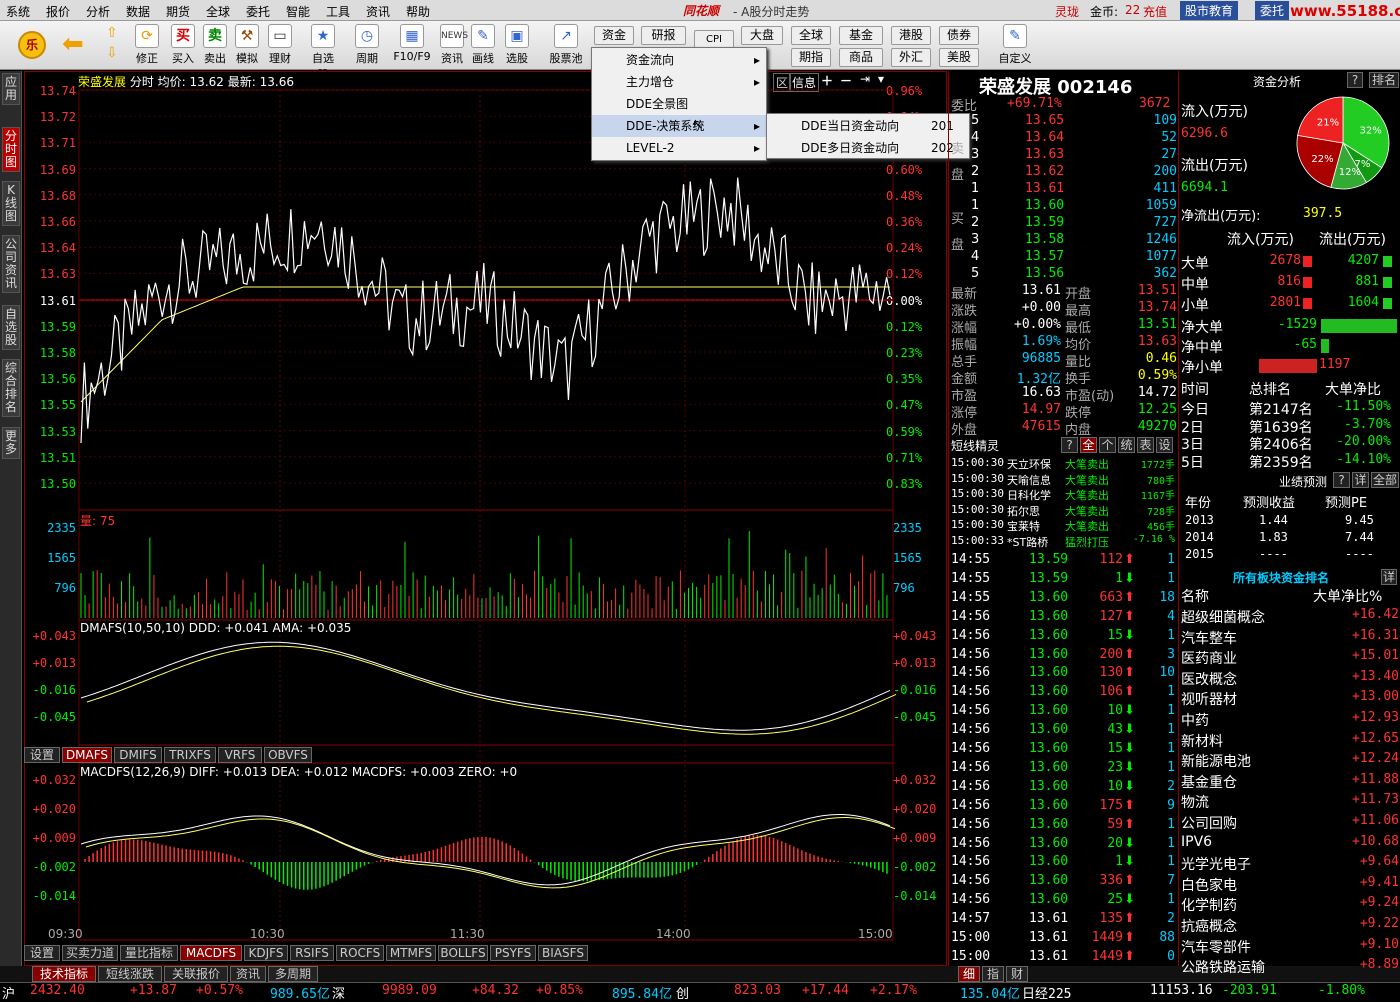 This screenshot has width=1400, height=1002. I want to click on bottom-tab: 技术指标, so click(64, 974).